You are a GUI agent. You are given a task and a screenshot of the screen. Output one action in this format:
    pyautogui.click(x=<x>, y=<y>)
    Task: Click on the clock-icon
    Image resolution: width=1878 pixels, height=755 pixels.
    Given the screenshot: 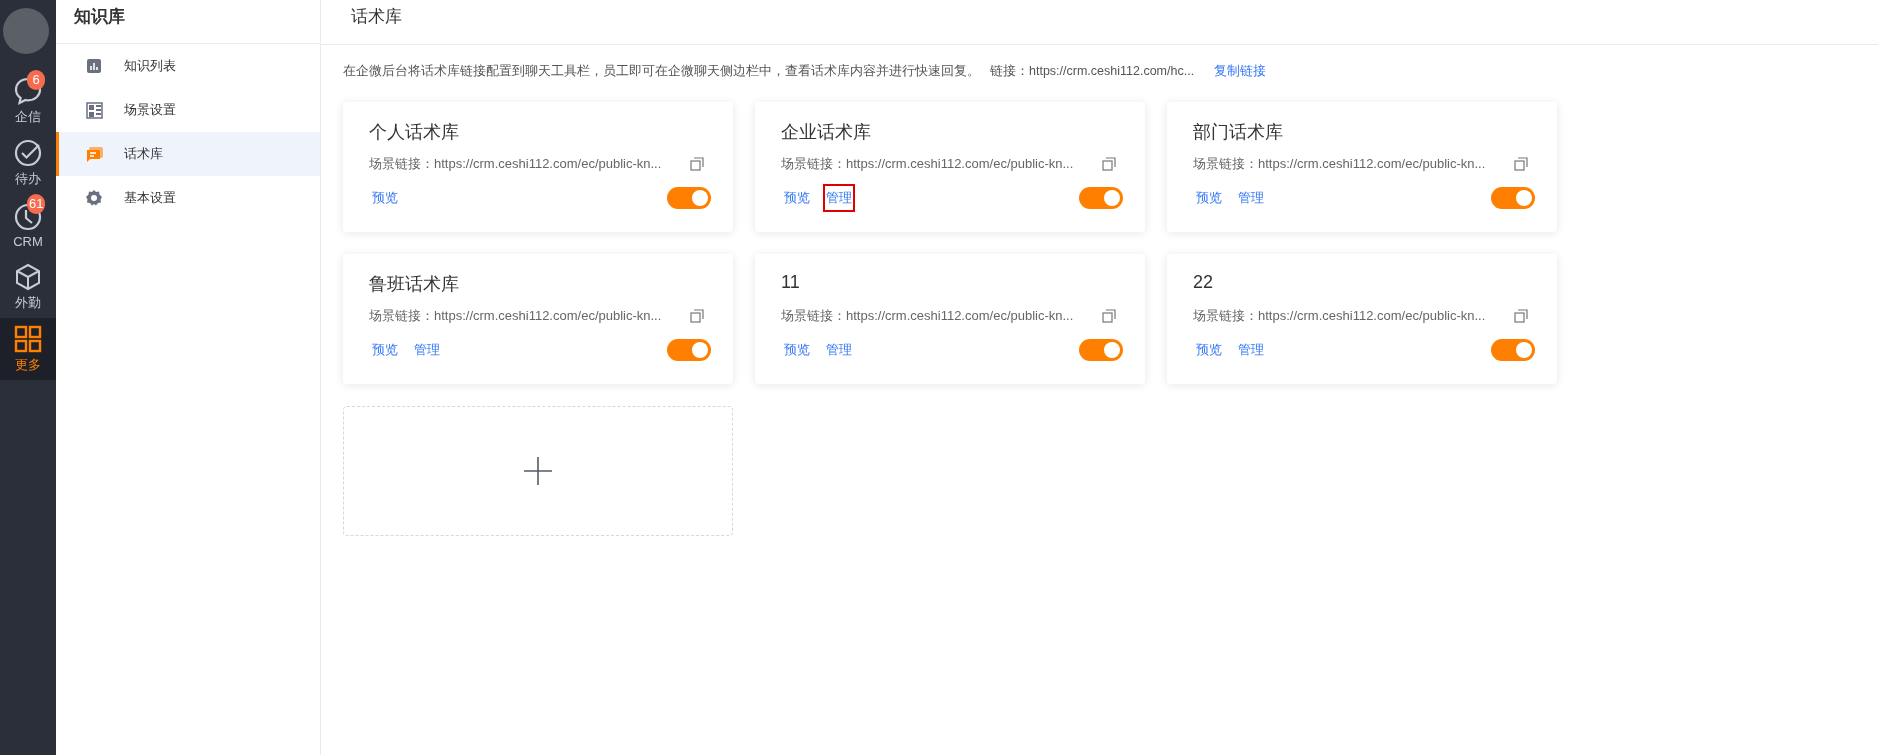 What is the action you would take?
    pyautogui.click(x=28, y=216)
    